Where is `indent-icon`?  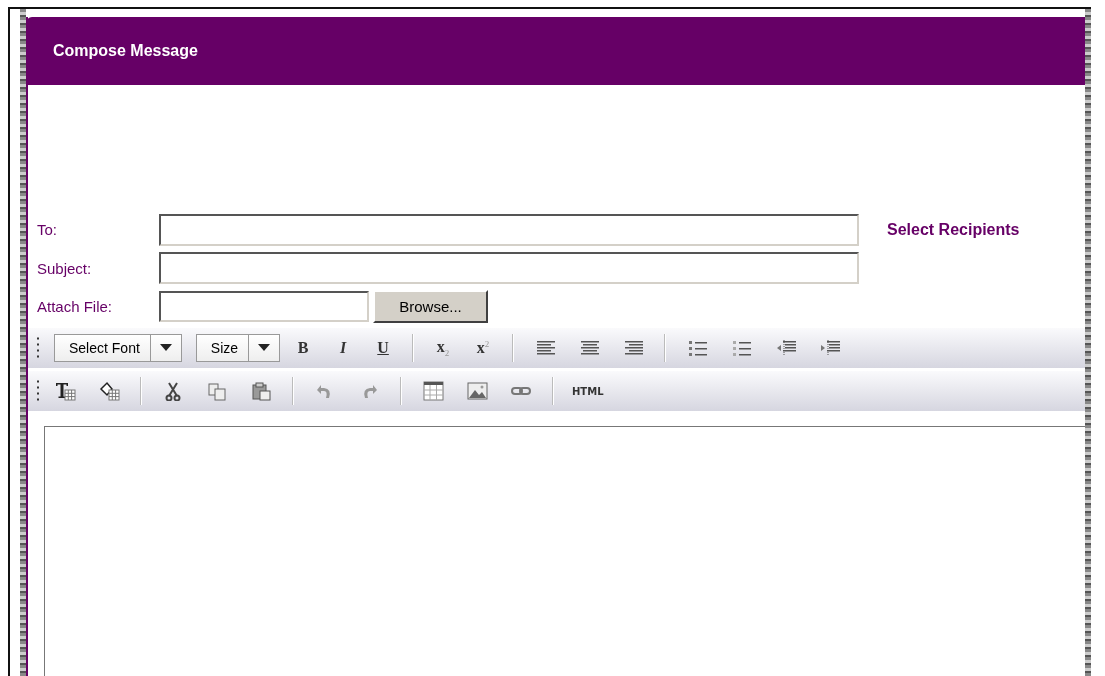
indent-icon is located at coordinates (829, 348).